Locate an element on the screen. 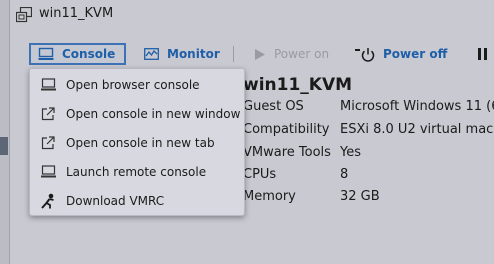 Image resolution: width=494 pixels, height=264 pixels. suspend-button is located at coordinates (485, 54).